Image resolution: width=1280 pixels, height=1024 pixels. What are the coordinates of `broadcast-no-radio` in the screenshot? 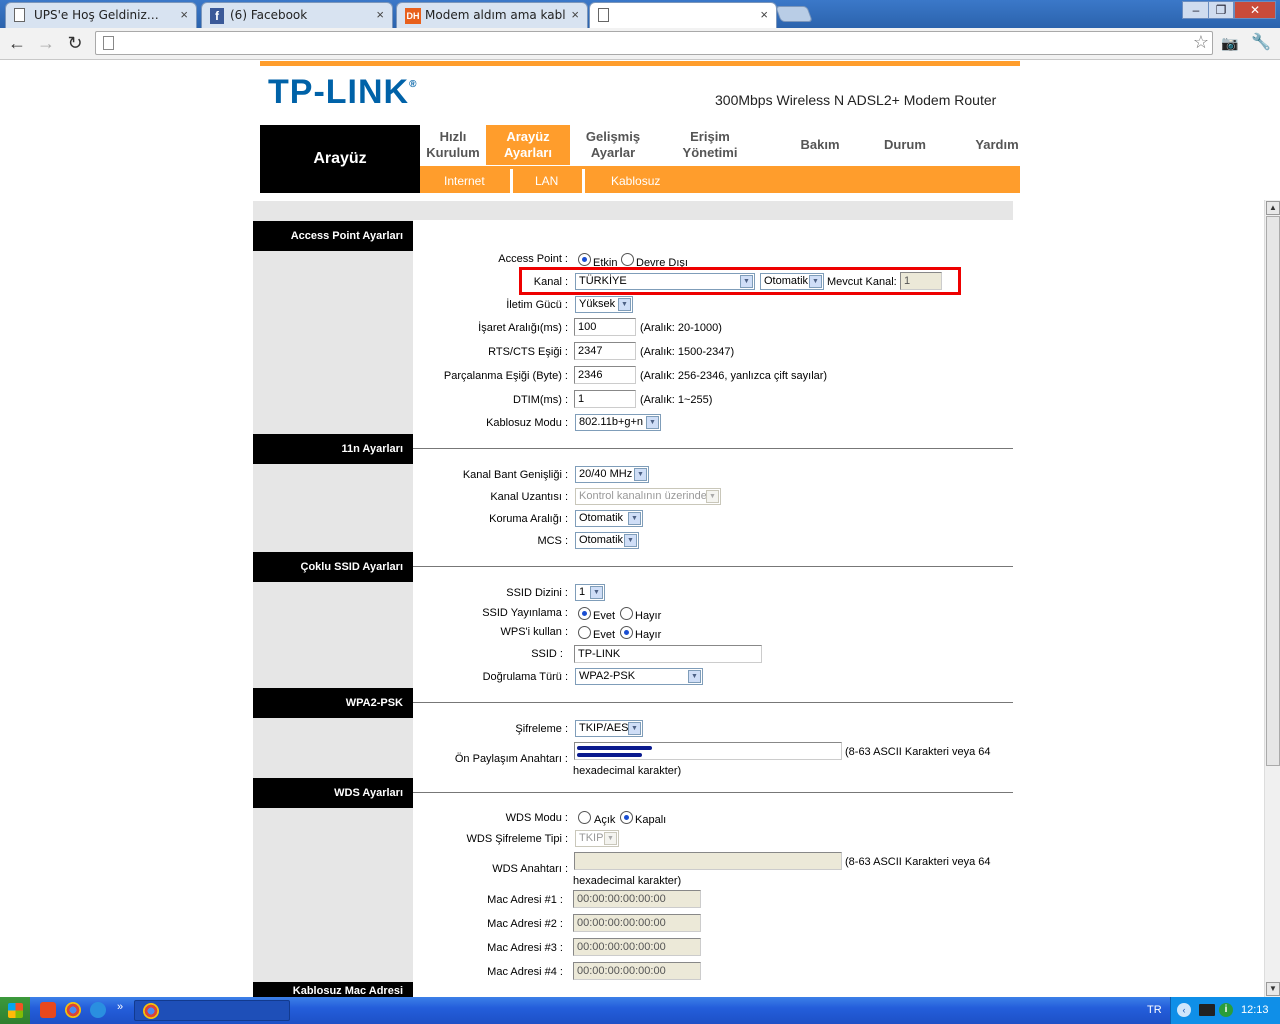 It's located at (626, 613).